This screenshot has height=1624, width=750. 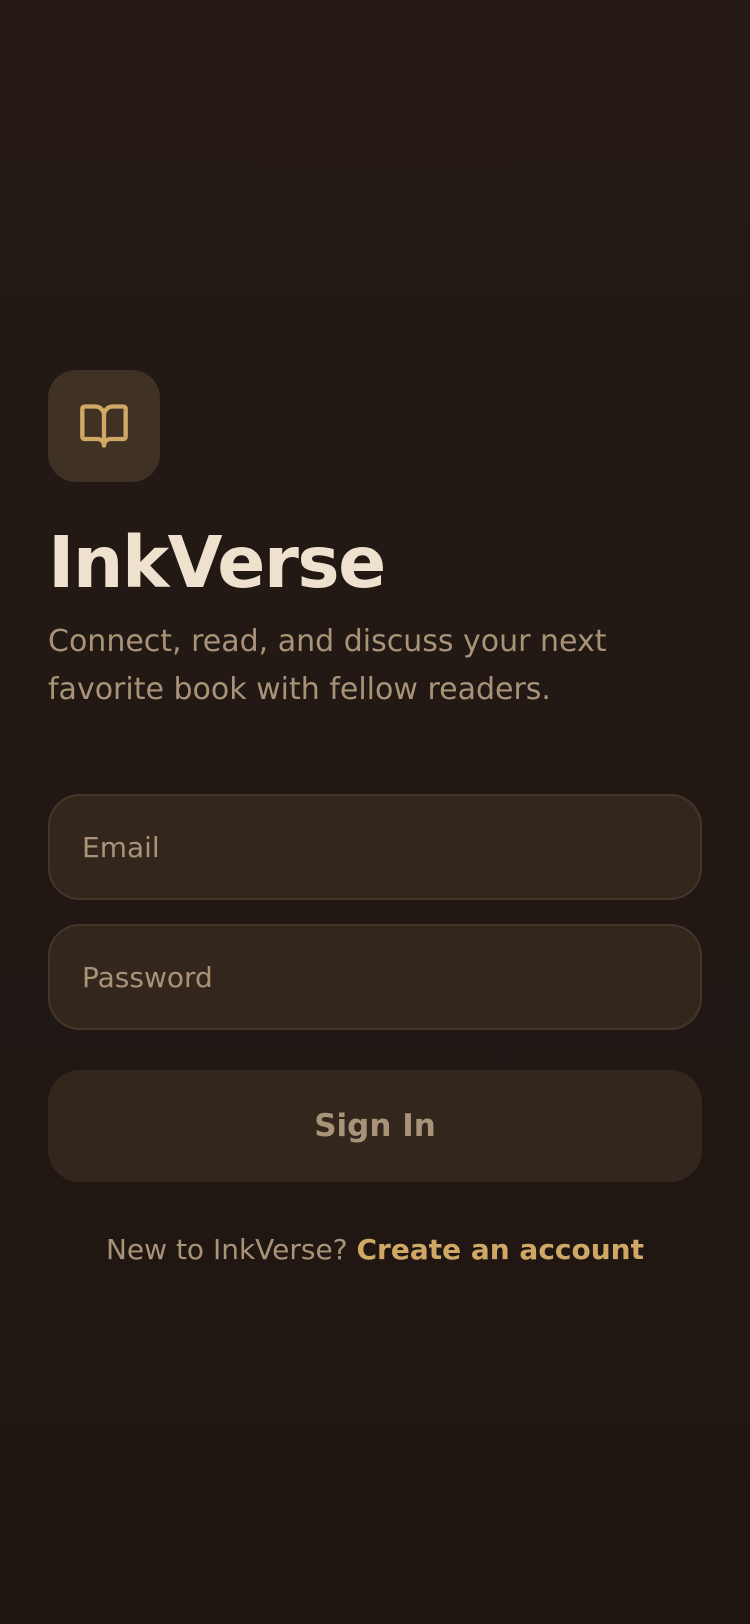 I want to click on sign-in-button: Sign In, so click(x=375, y=1126).